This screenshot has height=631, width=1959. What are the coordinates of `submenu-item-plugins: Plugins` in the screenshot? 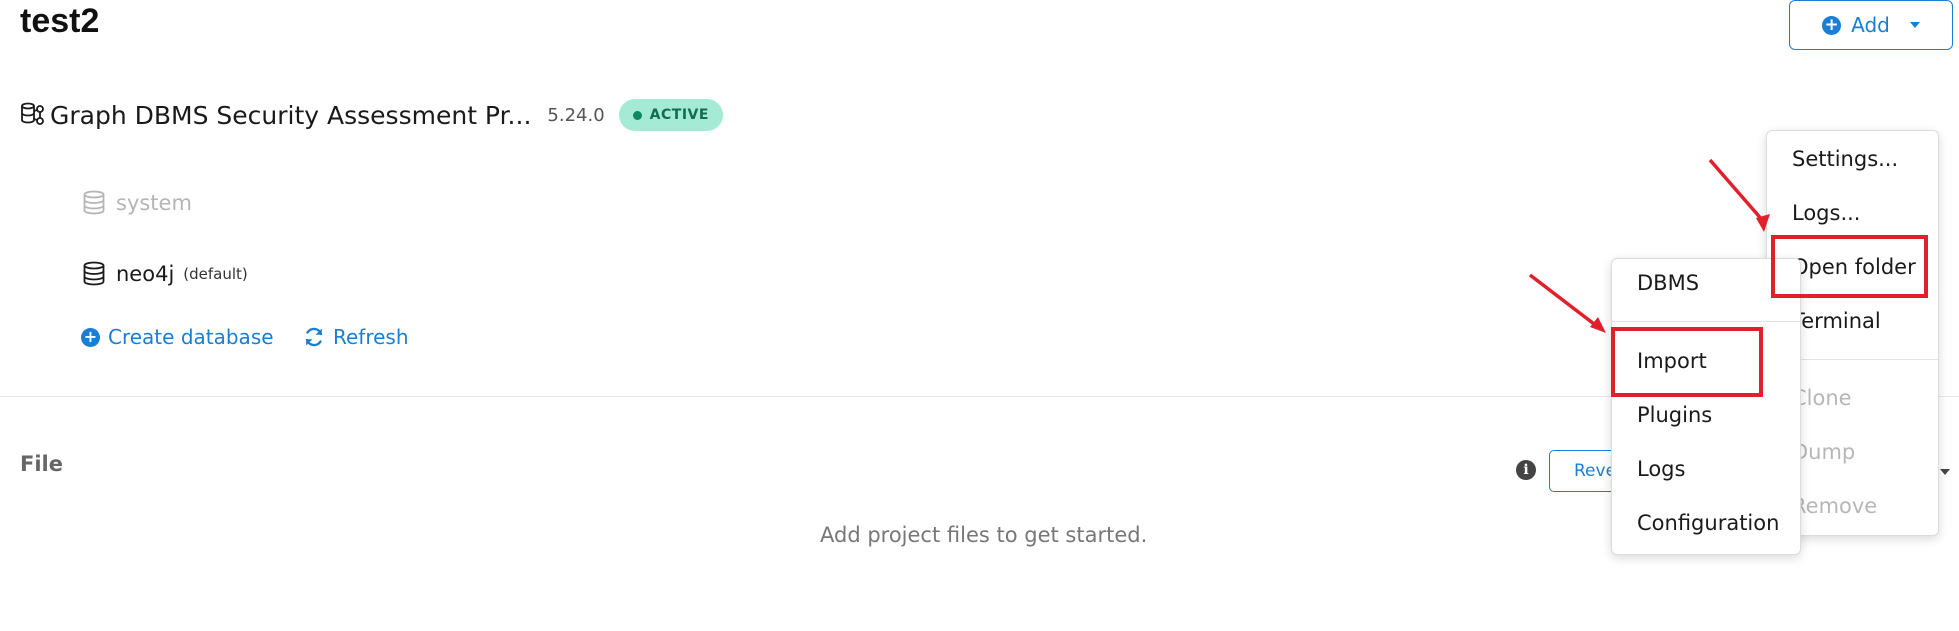 It's located at (1662, 415).